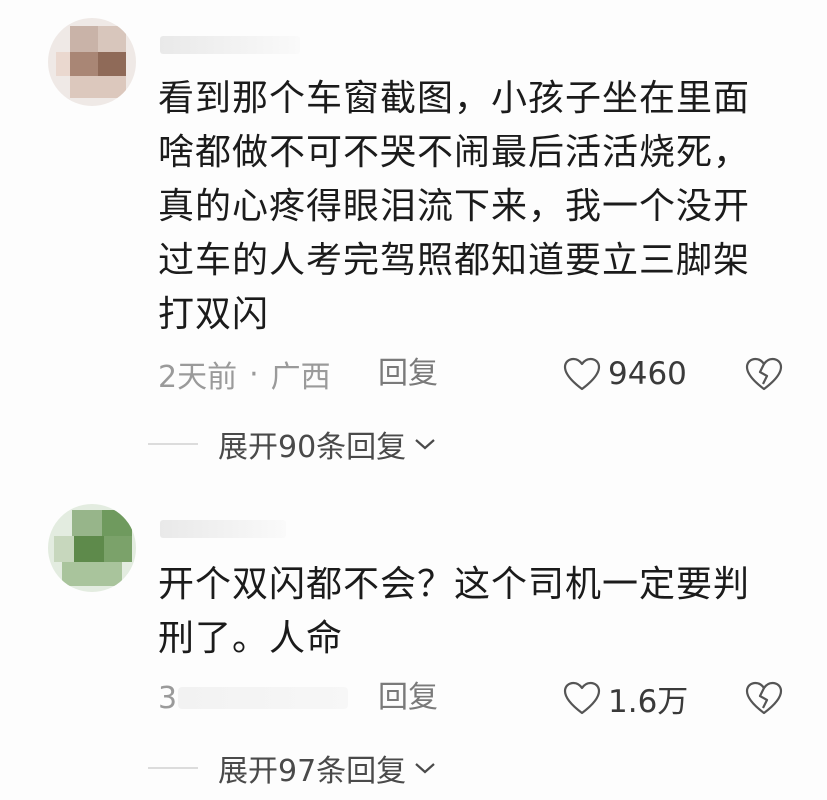 The width and height of the screenshot is (827, 800). I want to click on like-count: 9460, so click(647, 374).